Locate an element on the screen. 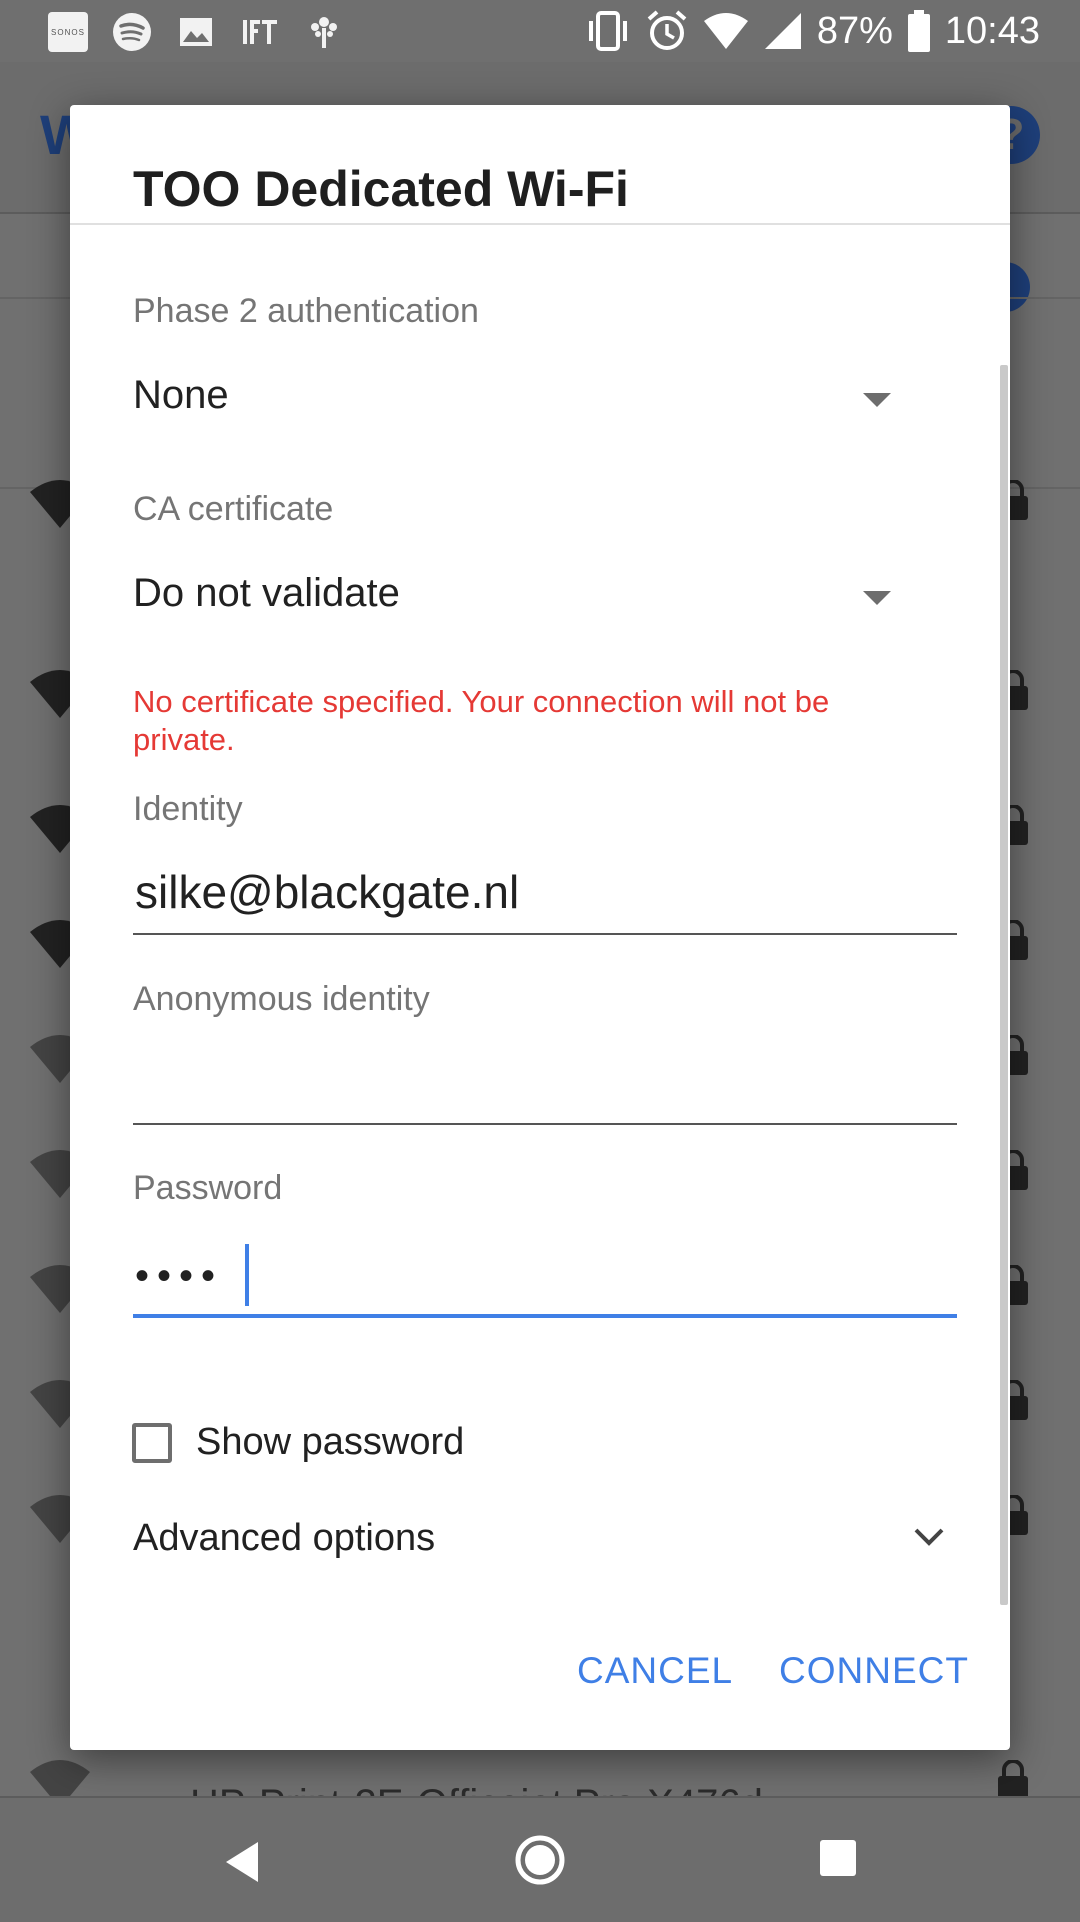  gallery-icon is located at coordinates (196, 32).